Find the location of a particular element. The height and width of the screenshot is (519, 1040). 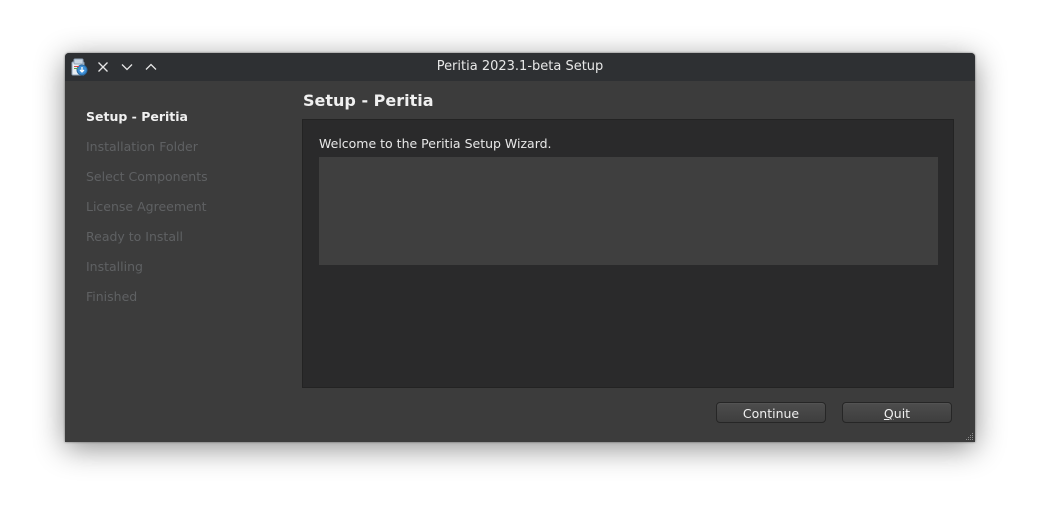

step-installation-folder: Installation Folder is located at coordinates (142, 146).